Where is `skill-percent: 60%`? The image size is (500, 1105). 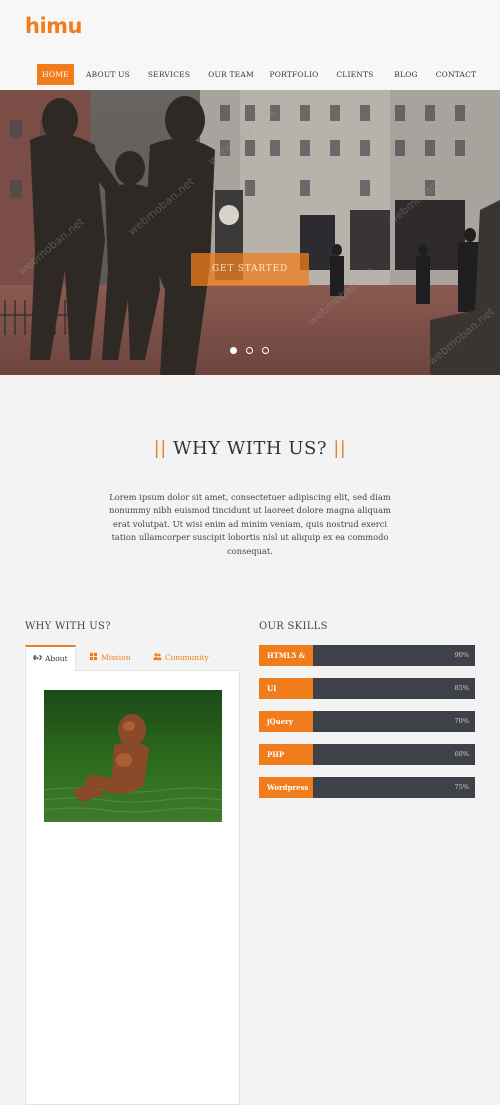
skill-percent: 60% is located at coordinates (461, 754).